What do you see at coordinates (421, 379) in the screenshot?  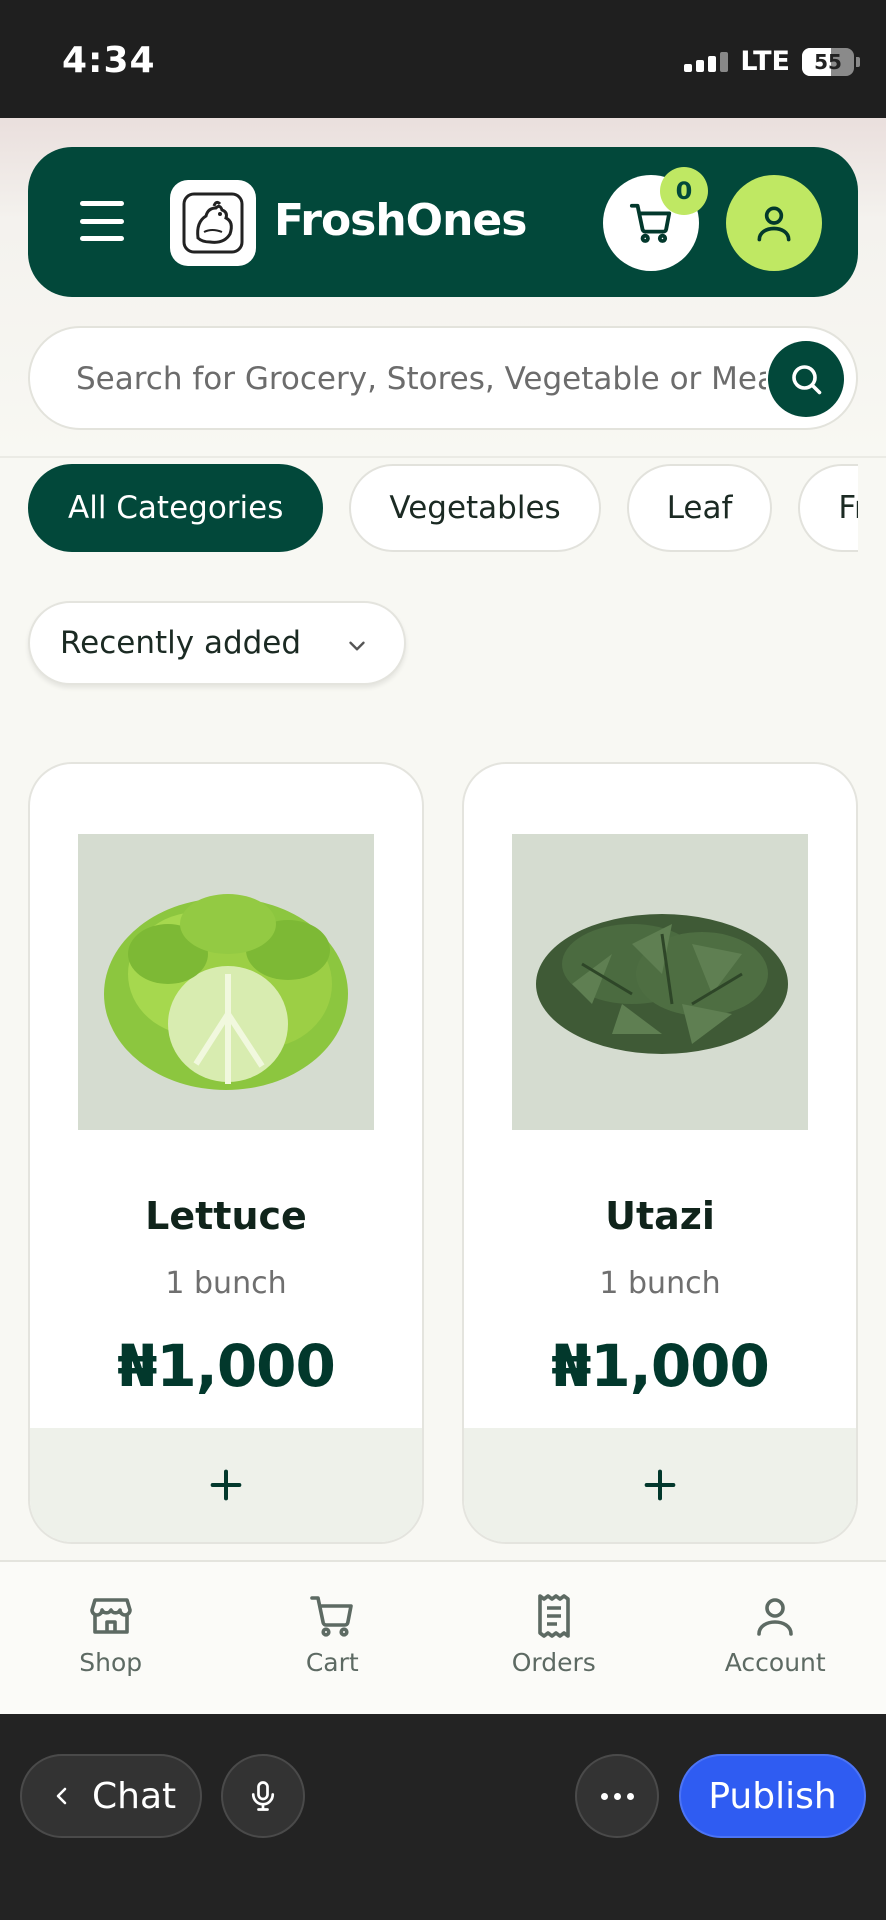 I see `search-input` at bounding box center [421, 379].